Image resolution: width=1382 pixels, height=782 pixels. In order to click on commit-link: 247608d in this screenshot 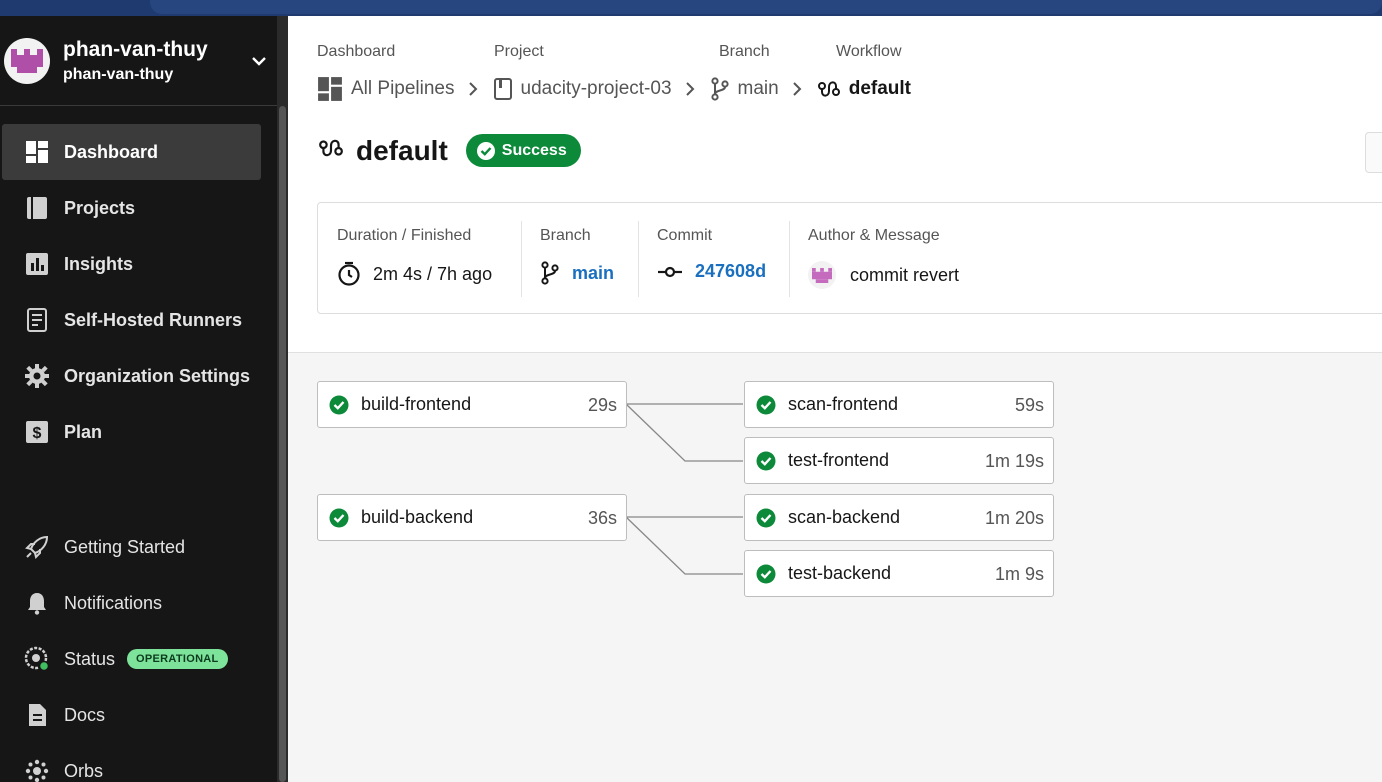, I will do `click(730, 271)`.